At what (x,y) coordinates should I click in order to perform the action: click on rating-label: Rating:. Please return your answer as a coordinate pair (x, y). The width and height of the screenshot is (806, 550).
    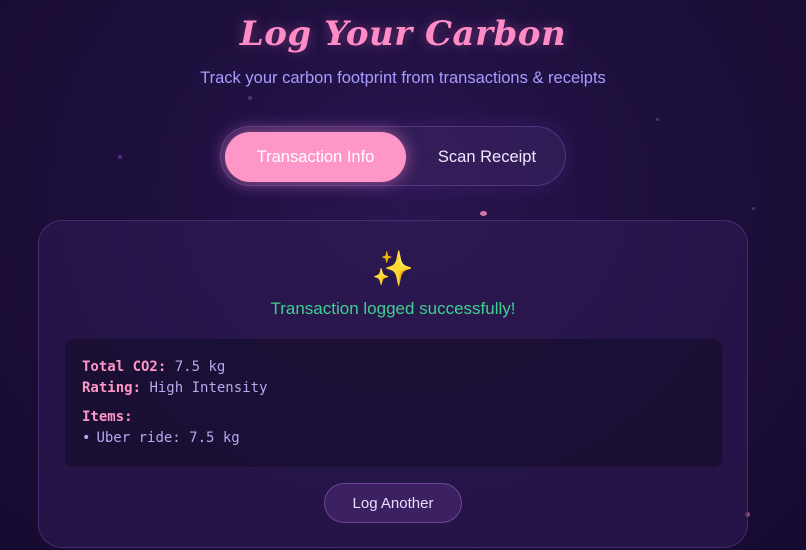
    Looking at the image, I should click on (112, 388).